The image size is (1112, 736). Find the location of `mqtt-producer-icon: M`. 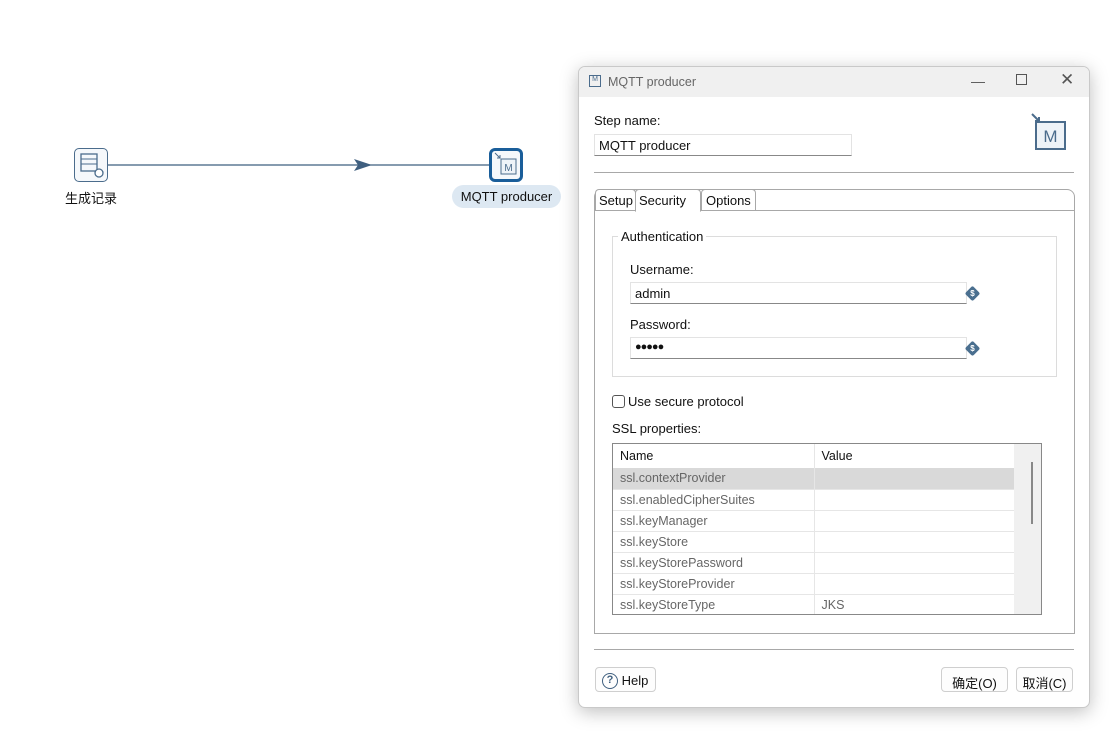

mqtt-producer-icon: M is located at coordinates (505, 163).